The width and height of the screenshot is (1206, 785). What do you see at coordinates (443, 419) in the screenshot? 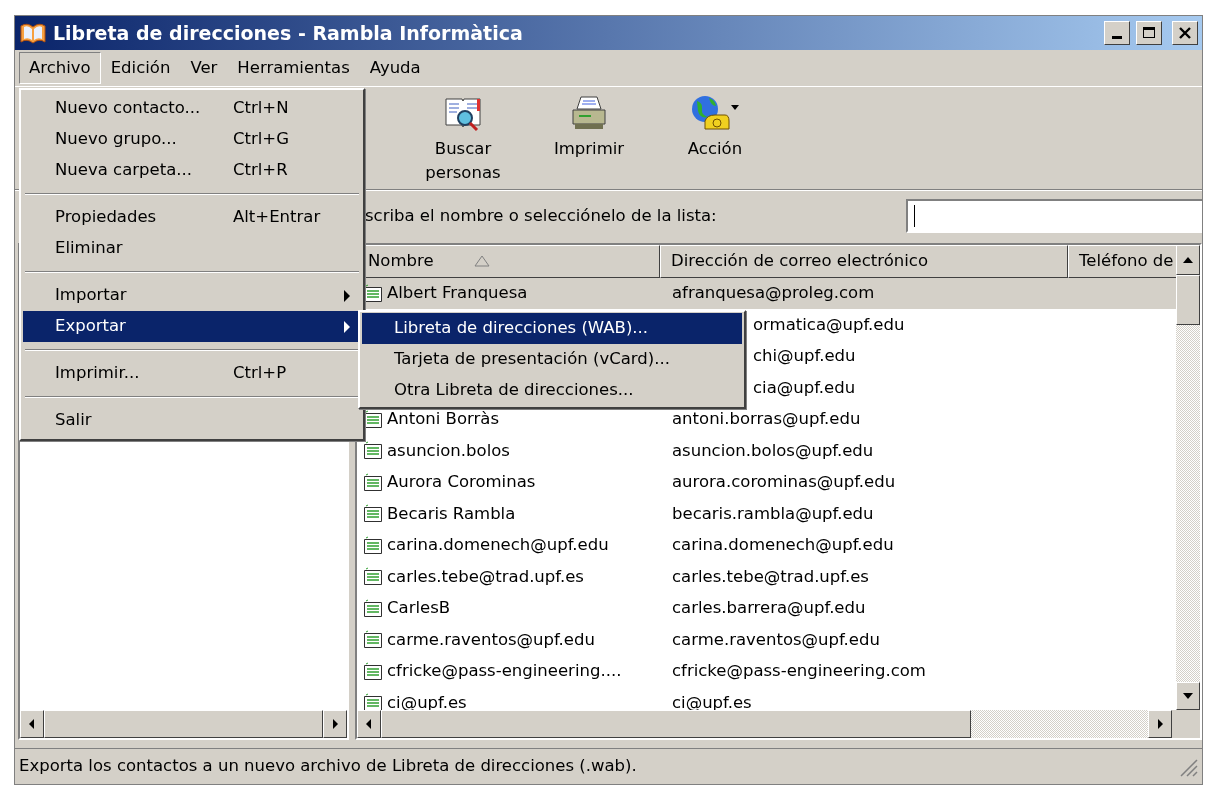
I see `contact-name: Antoni Borràs` at bounding box center [443, 419].